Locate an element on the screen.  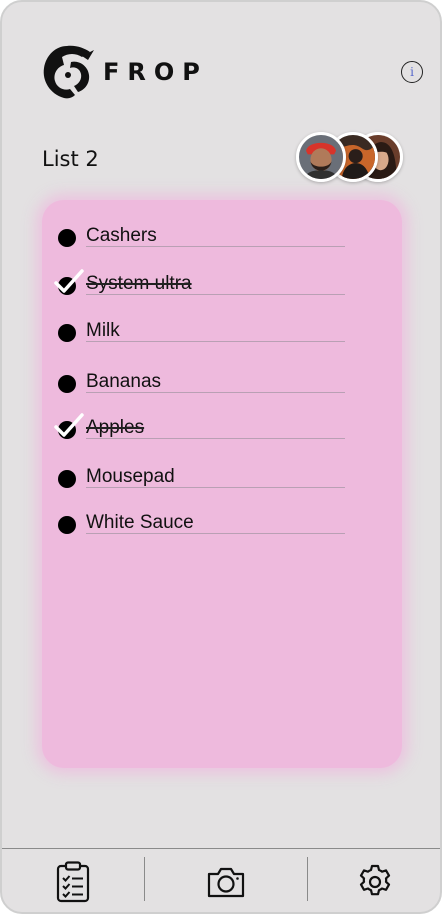
list-item: Milk is located at coordinates (222, 337).